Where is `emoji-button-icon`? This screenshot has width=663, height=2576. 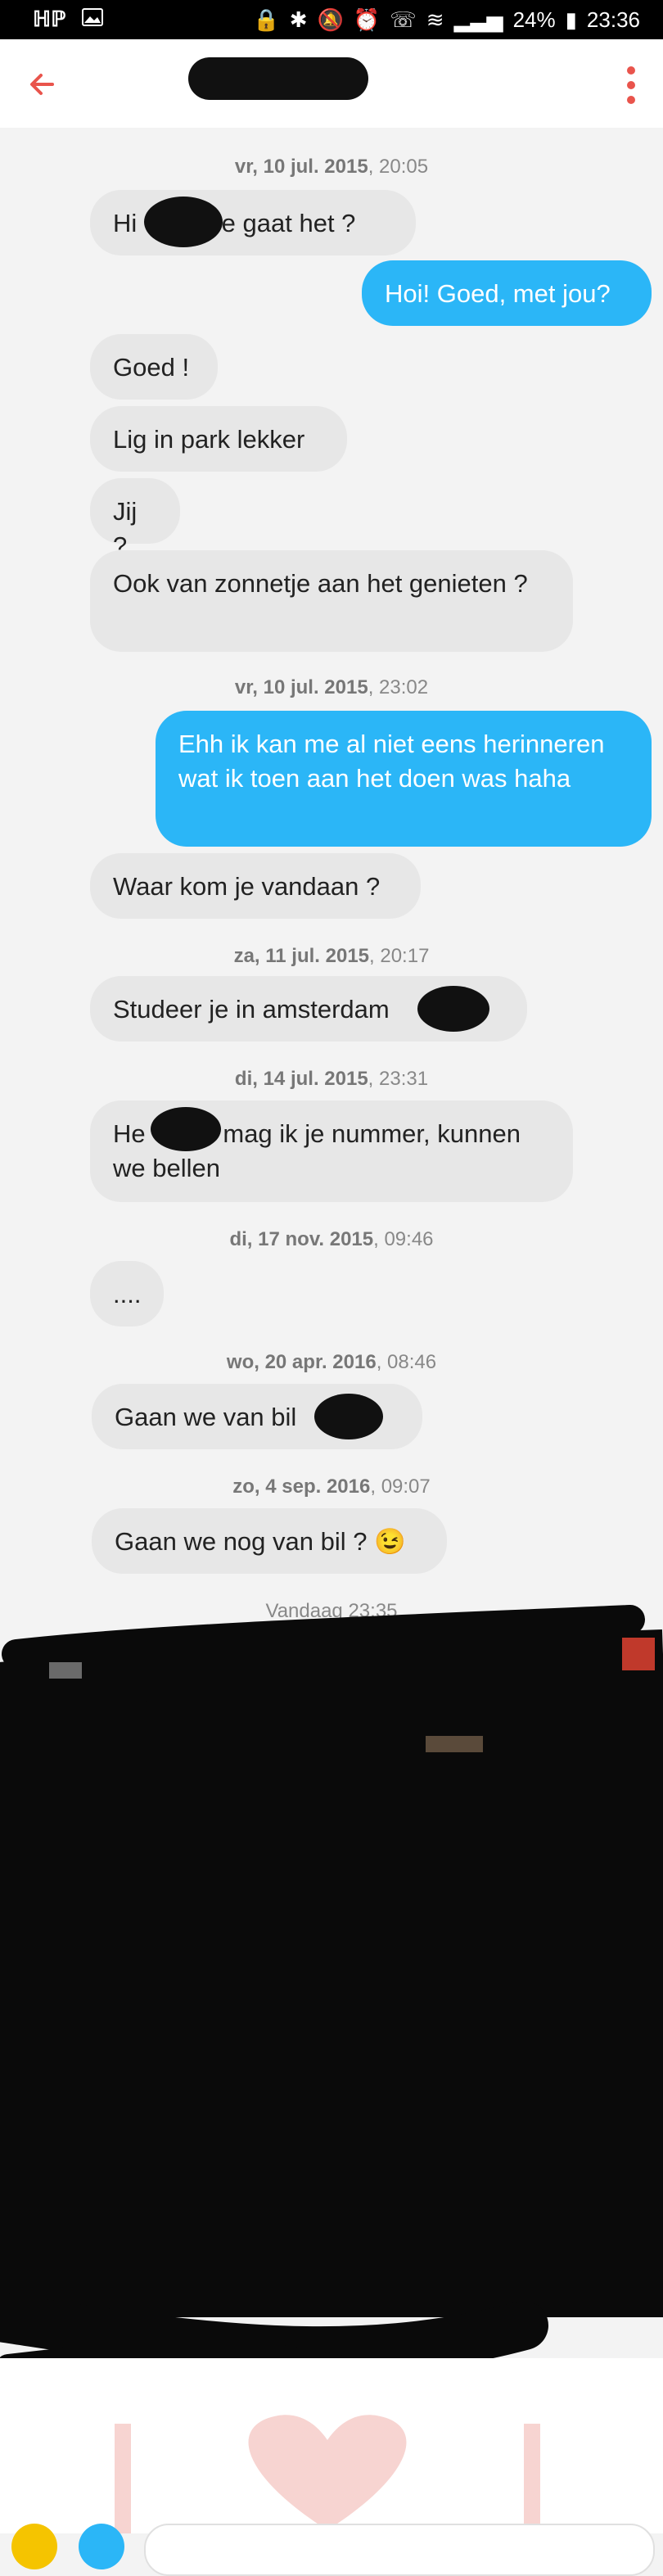 emoji-button-icon is located at coordinates (34, 2546).